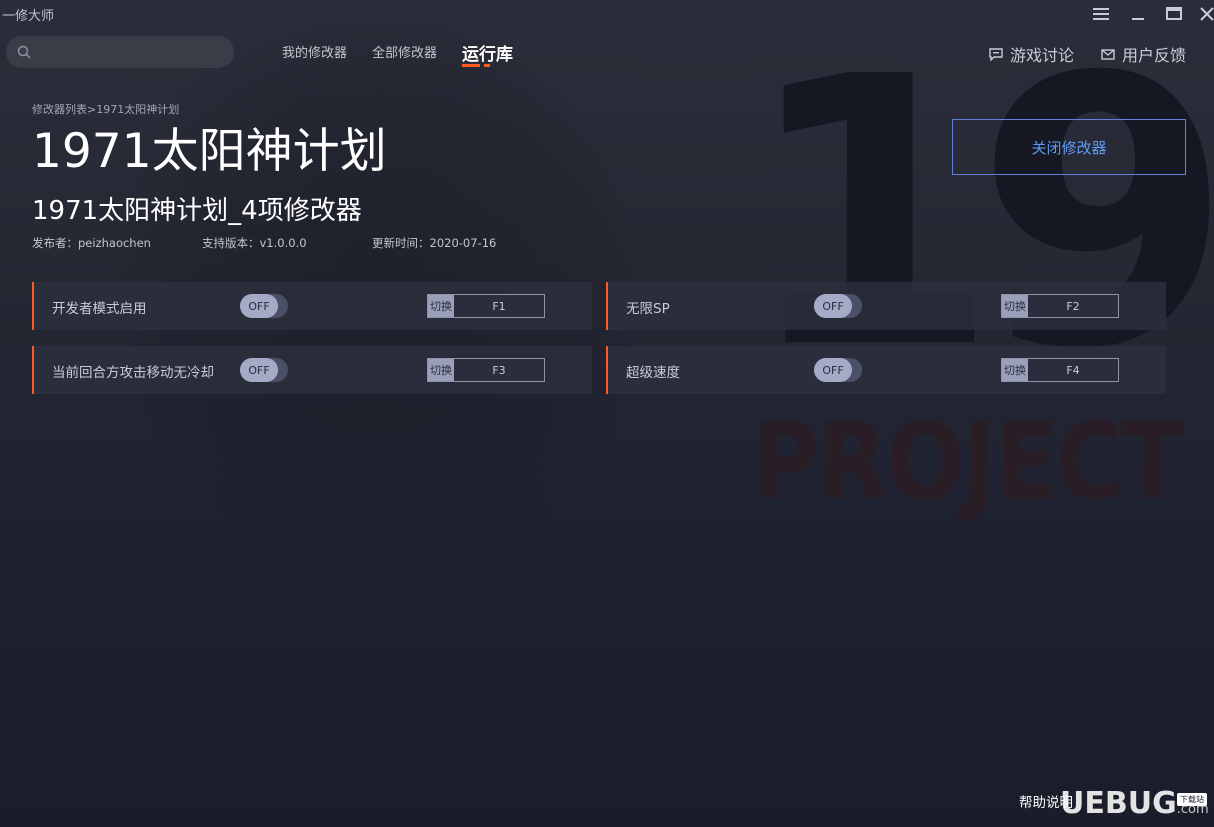 The image size is (1214, 827). What do you see at coordinates (254, 243) in the screenshot?
I see `version-info: 支持版本：v1.0.0.0` at bounding box center [254, 243].